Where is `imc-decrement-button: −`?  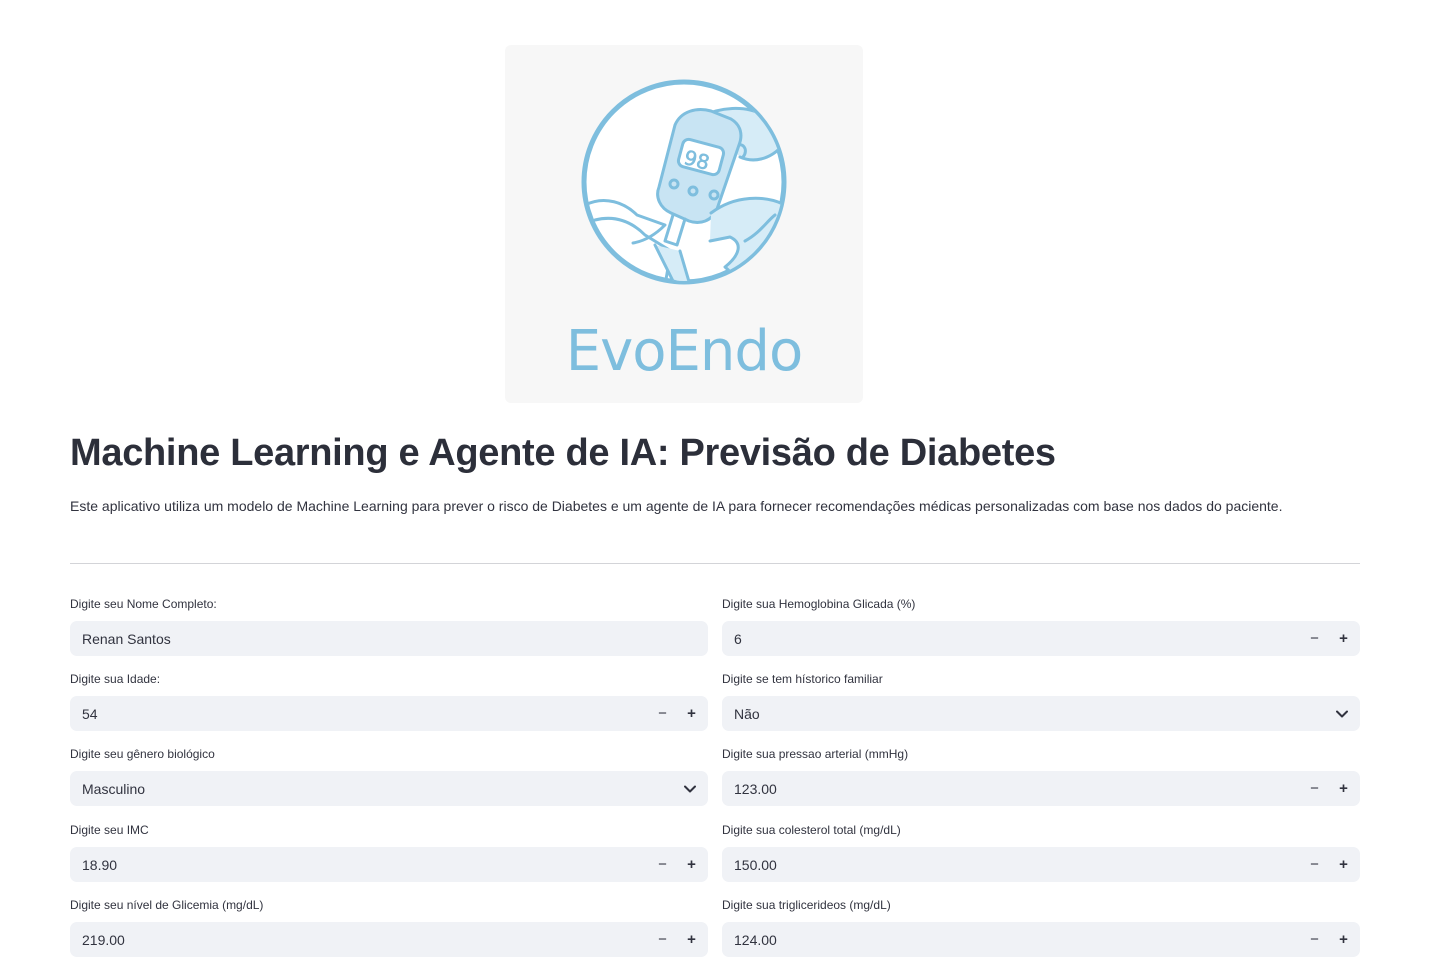
imc-decrement-button: − is located at coordinates (662, 864).